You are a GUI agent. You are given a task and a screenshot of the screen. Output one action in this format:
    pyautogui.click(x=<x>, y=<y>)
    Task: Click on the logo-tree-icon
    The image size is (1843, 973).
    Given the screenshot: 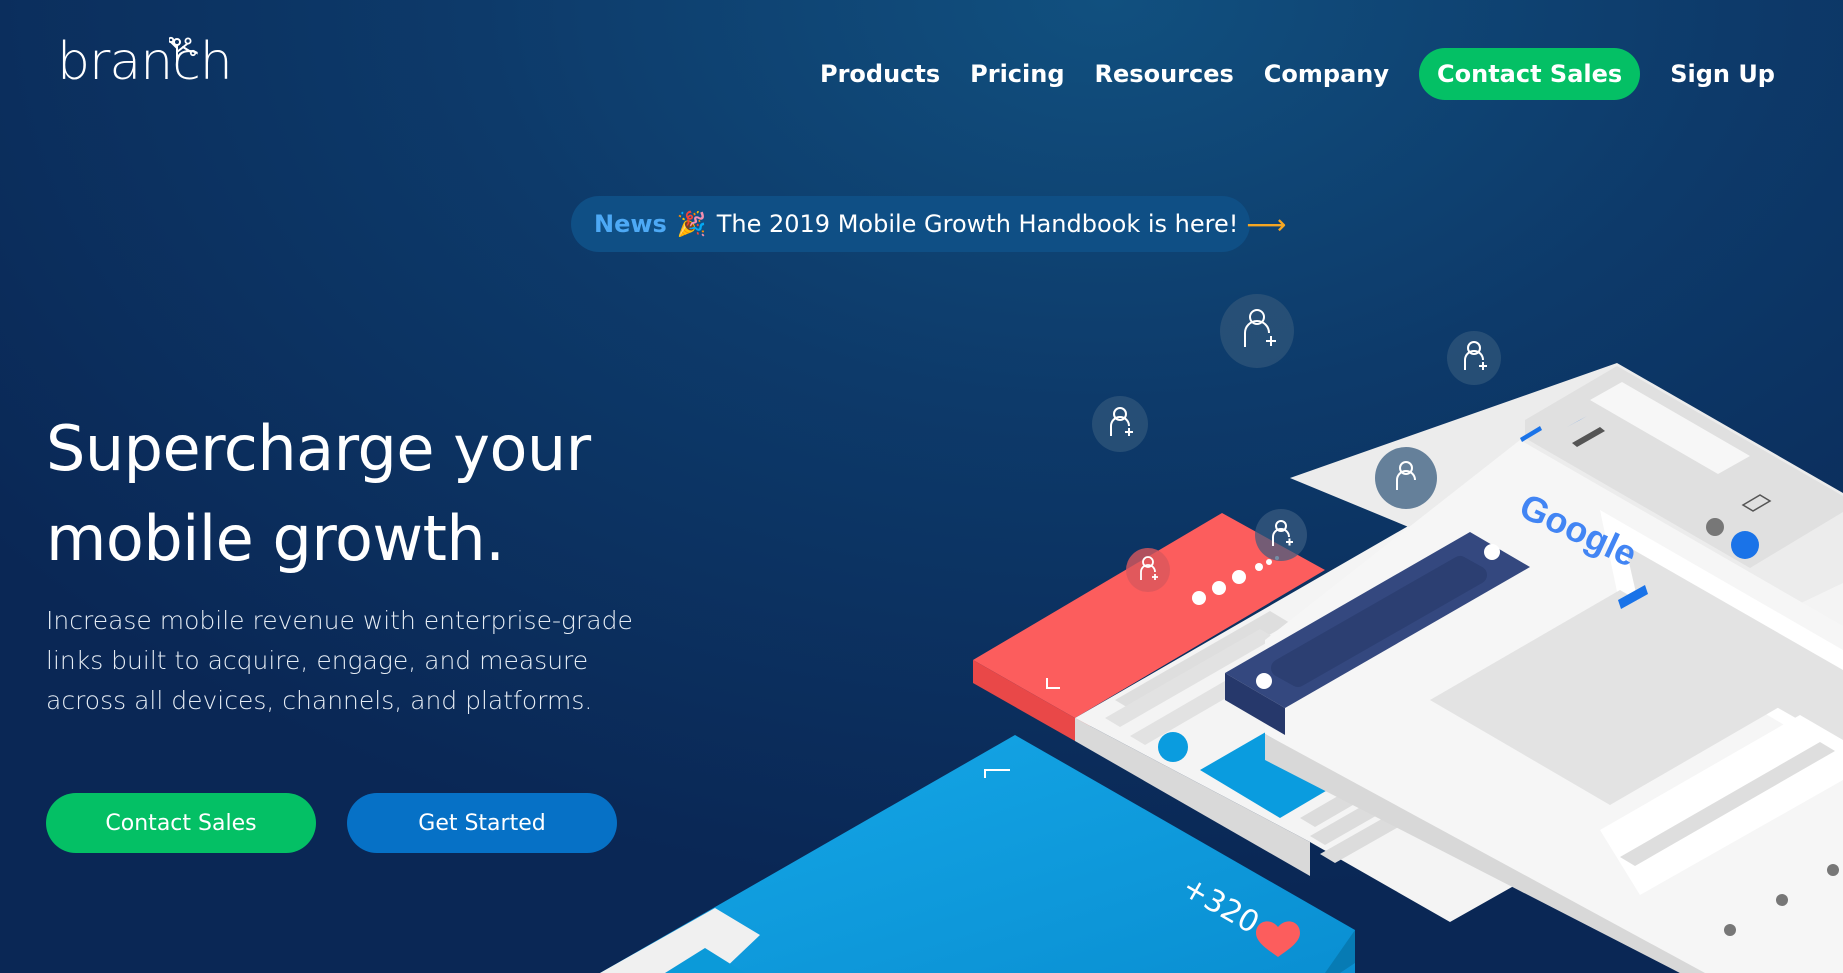 What is the action you would take?
    pyautogui.click(x=183, y=50)
    